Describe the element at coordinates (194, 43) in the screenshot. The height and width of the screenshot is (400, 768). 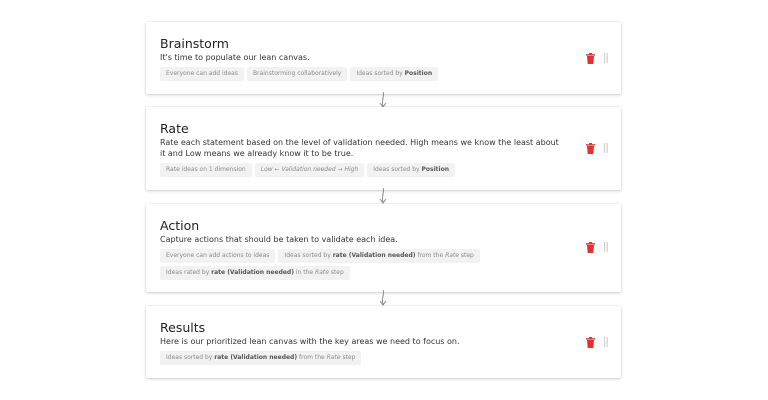
I see `step-title: Brainstorm` at that location.